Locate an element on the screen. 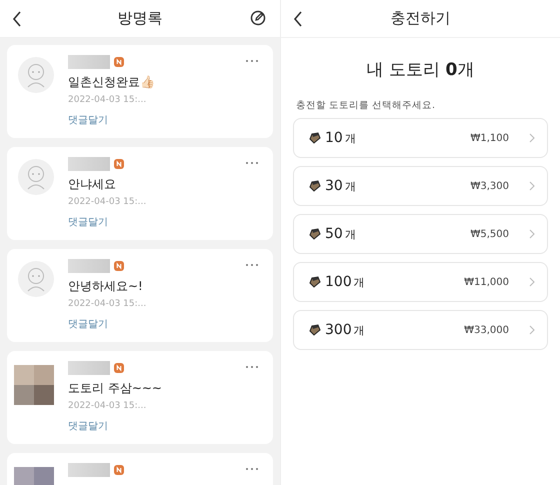 This screenshot has height=485, width=560. acorn-balance: 내 도토리 0개 is located at coordinates (421, 70).